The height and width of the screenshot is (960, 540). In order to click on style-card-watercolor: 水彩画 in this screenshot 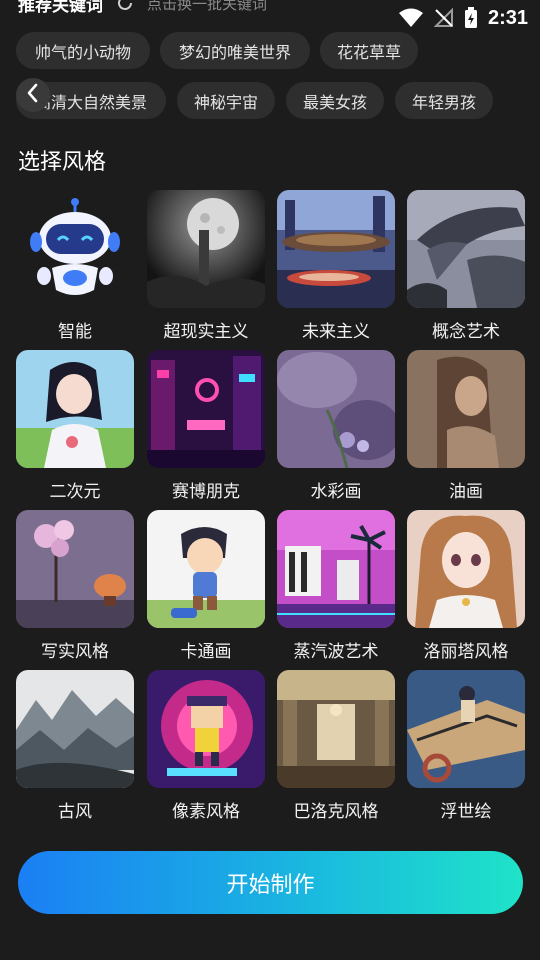, I will do `click(336, 426)`.